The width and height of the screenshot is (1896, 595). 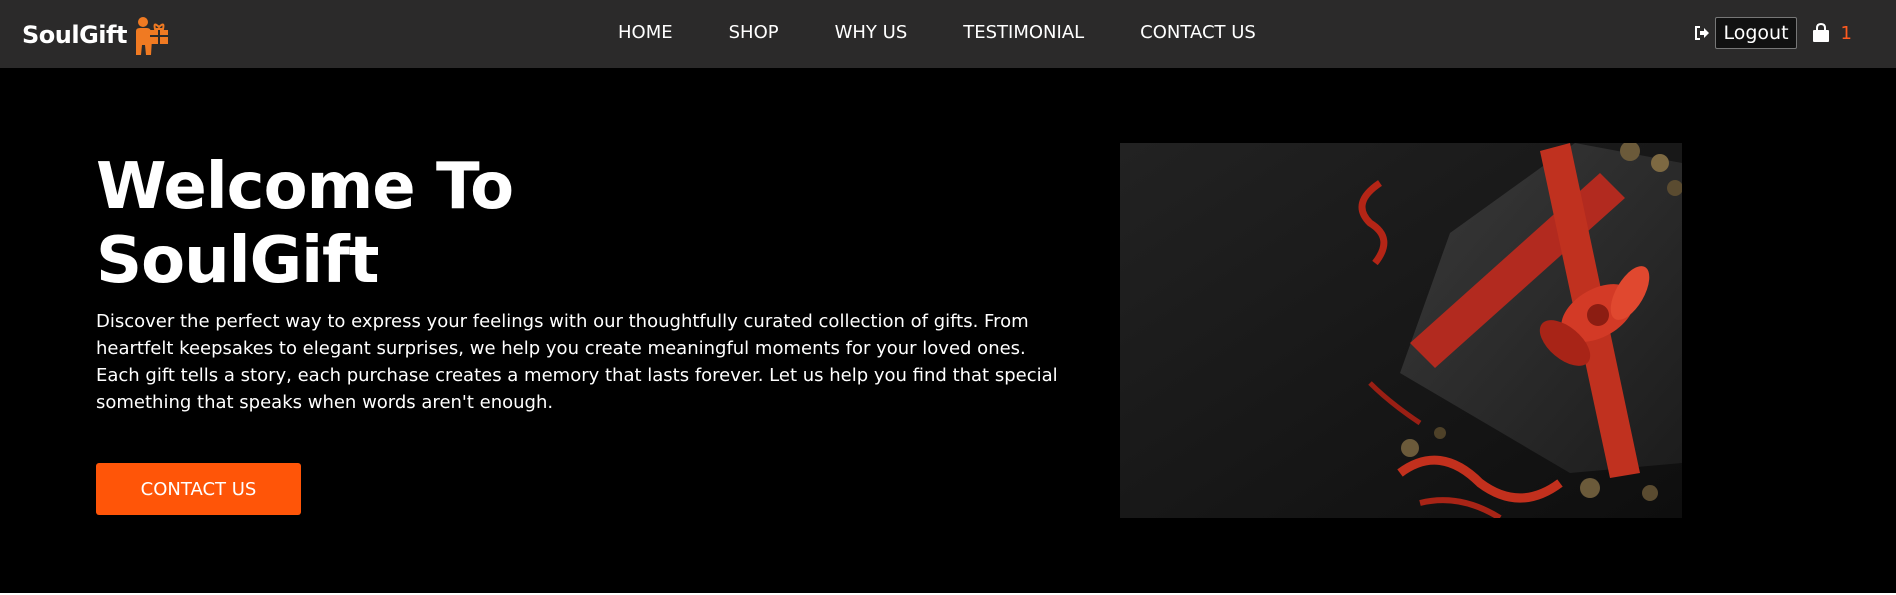 I want to click on shopping-bag-icon, so click(x=1821, y=33).